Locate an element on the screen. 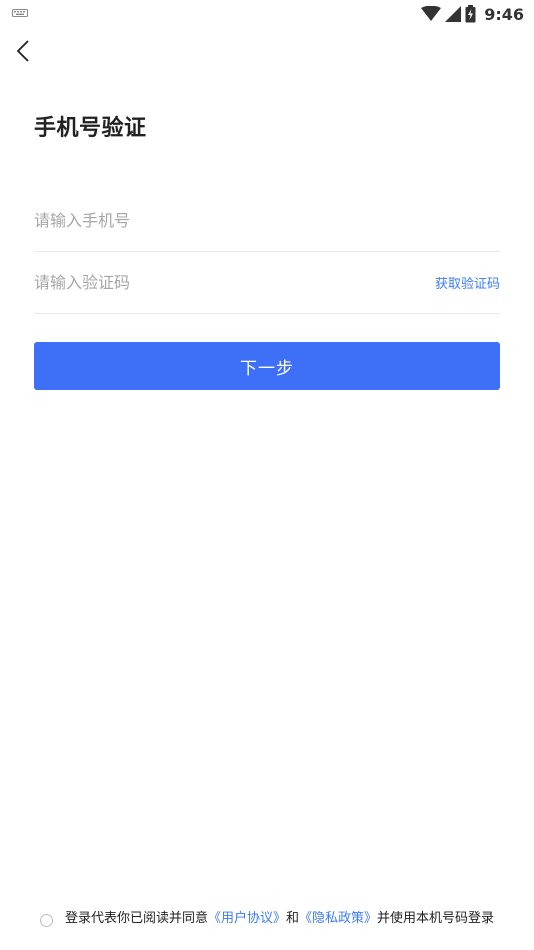  wifi-icon is located at coordinates (431, 13).